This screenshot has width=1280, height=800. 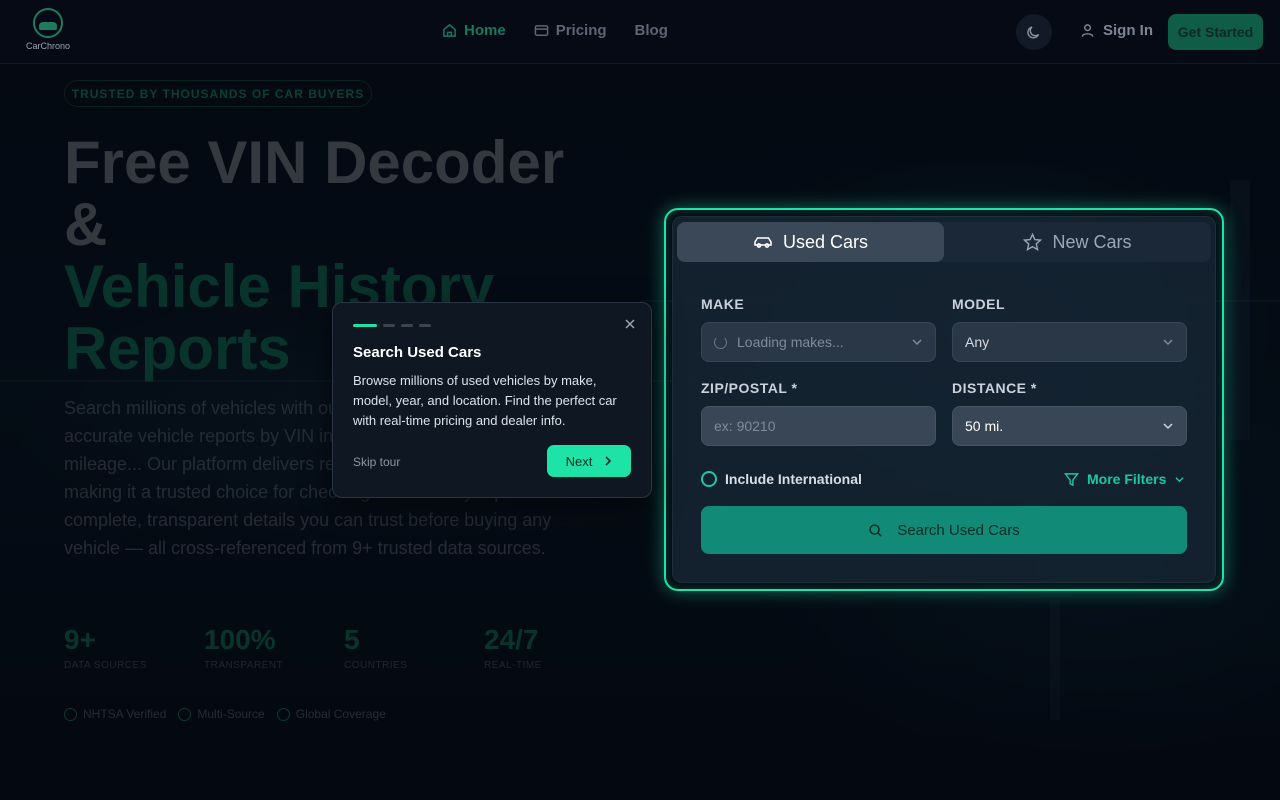 I want to click on distance-label: DISTANCE *, so click(x=994, y=388).